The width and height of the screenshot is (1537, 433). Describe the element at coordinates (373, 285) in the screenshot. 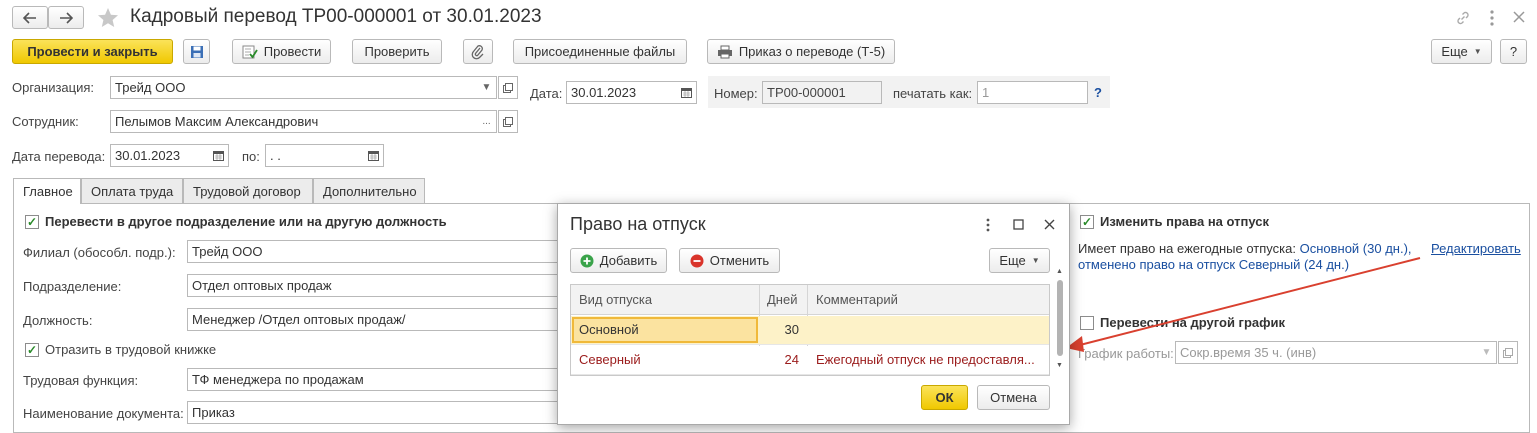

I see `department-field: Отдел оптовых продаж` at that location.